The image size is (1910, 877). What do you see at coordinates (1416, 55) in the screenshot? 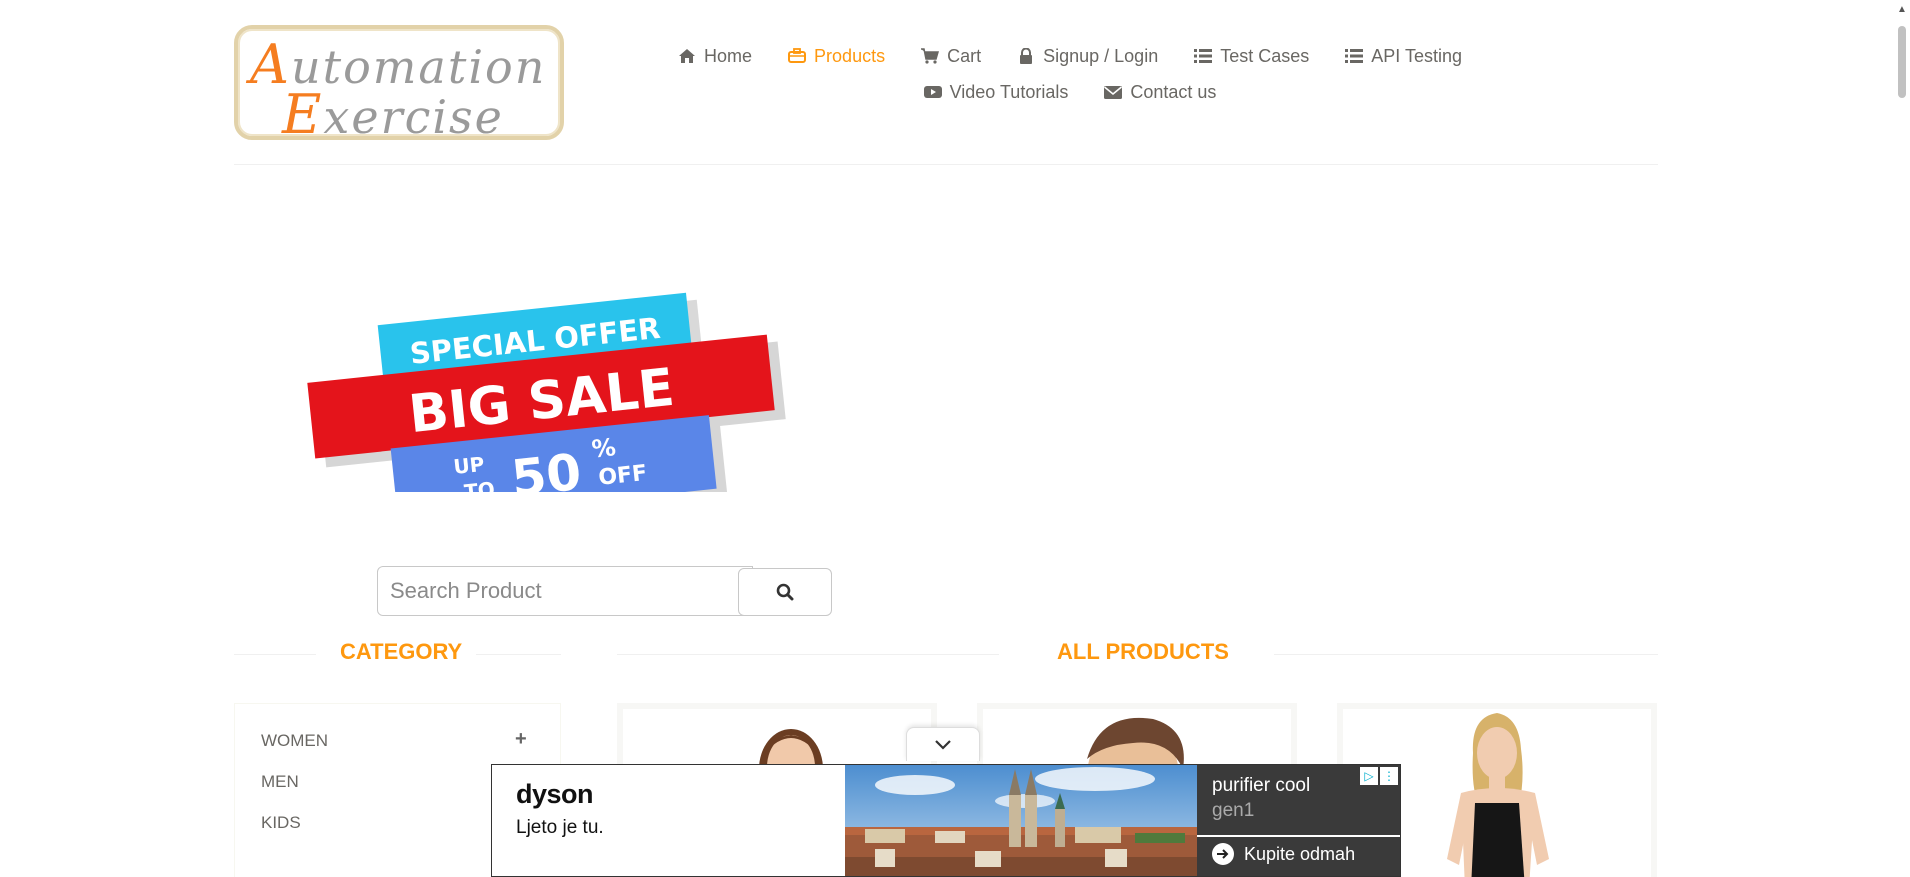
I see `nav-api-testing-label: API Testing` at bounding box center [1416, 55].